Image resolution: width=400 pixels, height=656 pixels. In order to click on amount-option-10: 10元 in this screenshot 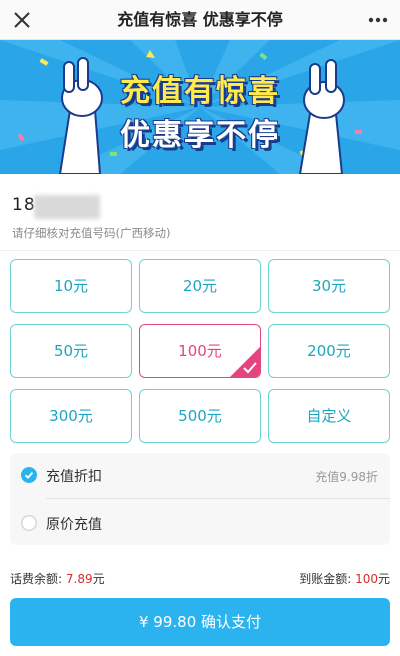, I will do `click(71, 286)`.